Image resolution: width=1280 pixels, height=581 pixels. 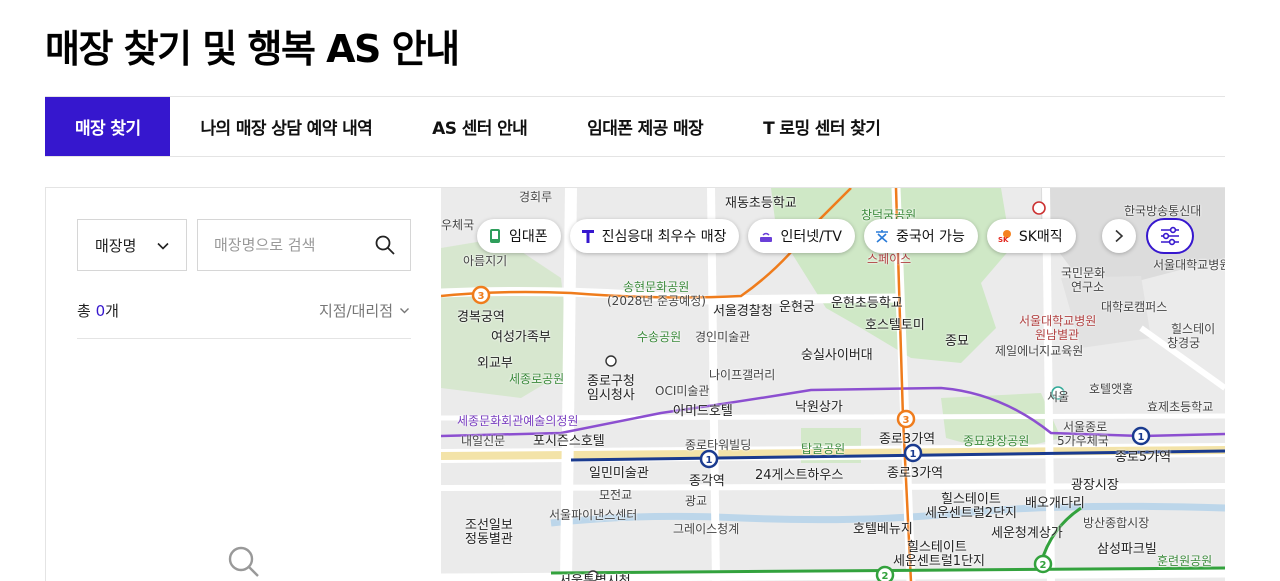 What do you see at coordinates (656, 301) in the screenshot?
I see `map-label: (2028년 준공예정)` at bounding box center [656, 301].